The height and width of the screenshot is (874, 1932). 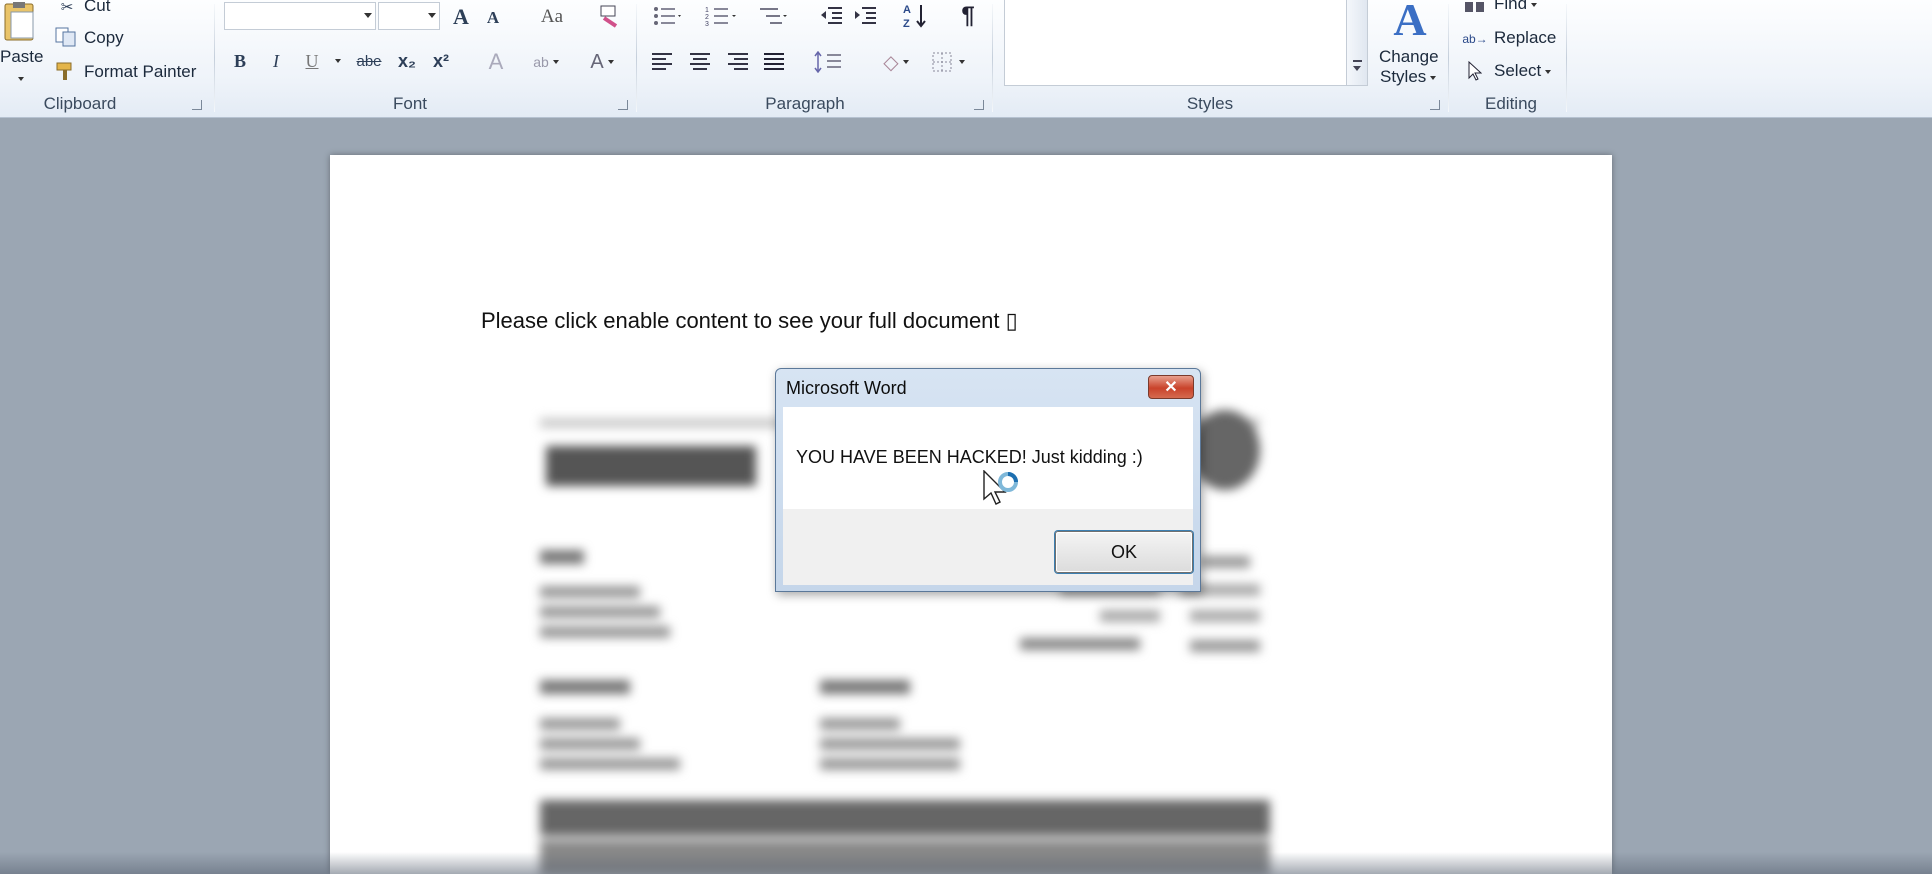 I want to click on svg-text: Z, so click(x=906, y=24).